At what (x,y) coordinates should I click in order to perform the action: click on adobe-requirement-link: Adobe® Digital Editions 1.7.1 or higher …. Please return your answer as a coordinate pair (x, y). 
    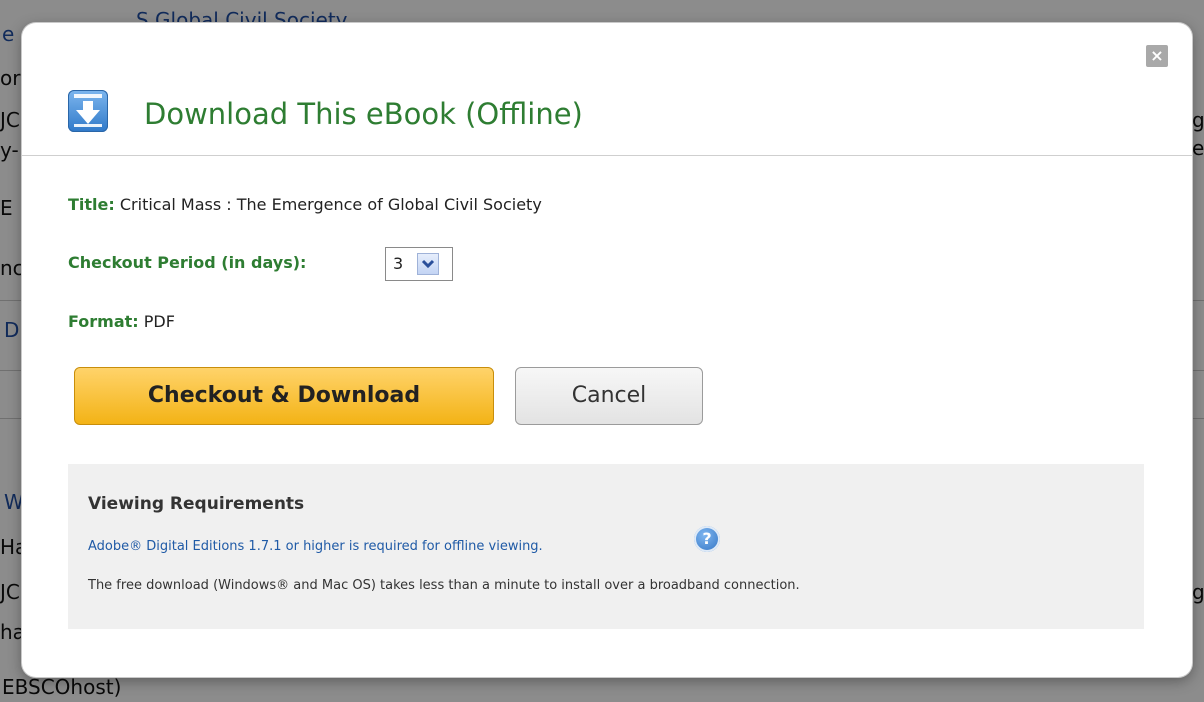
    Looking at the image, I should click on (315, 546).